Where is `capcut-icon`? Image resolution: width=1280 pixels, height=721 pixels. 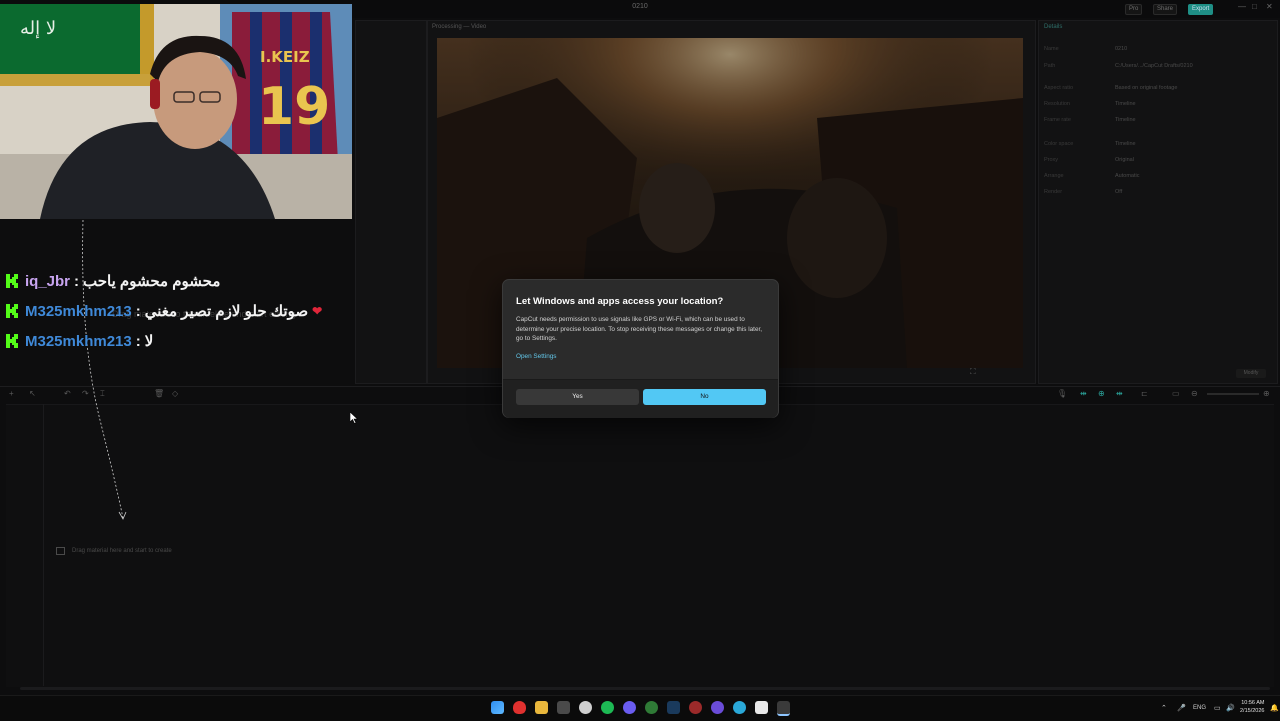
capcut-icon is located at coordinates (761, 707).